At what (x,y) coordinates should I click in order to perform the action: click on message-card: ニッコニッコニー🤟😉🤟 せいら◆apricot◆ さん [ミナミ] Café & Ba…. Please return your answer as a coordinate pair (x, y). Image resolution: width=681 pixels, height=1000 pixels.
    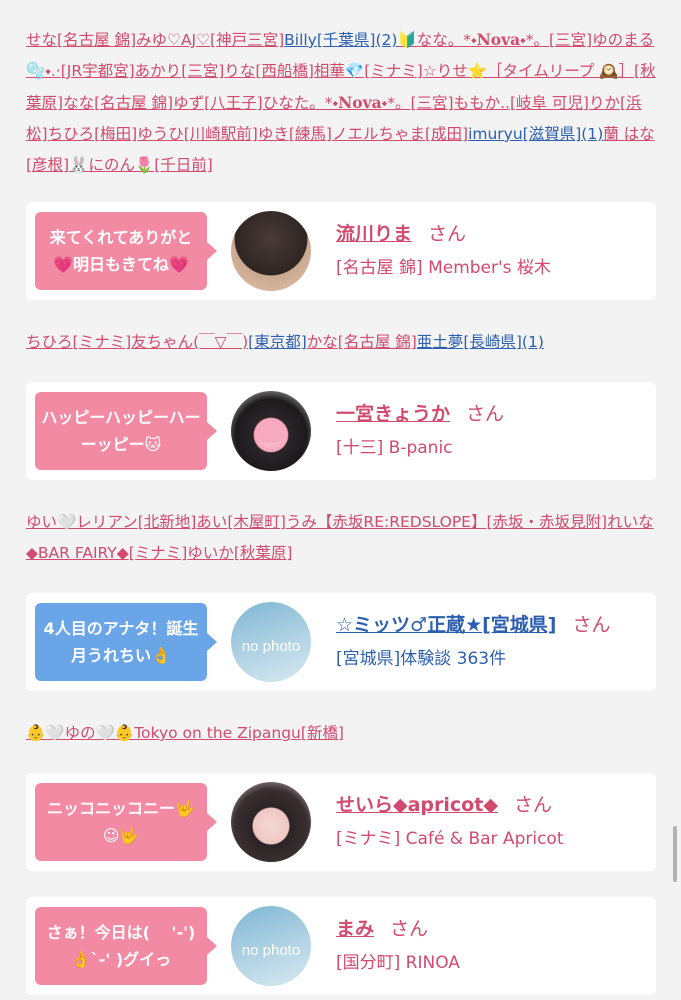
    Looking at the image, I should click on (341, 822).